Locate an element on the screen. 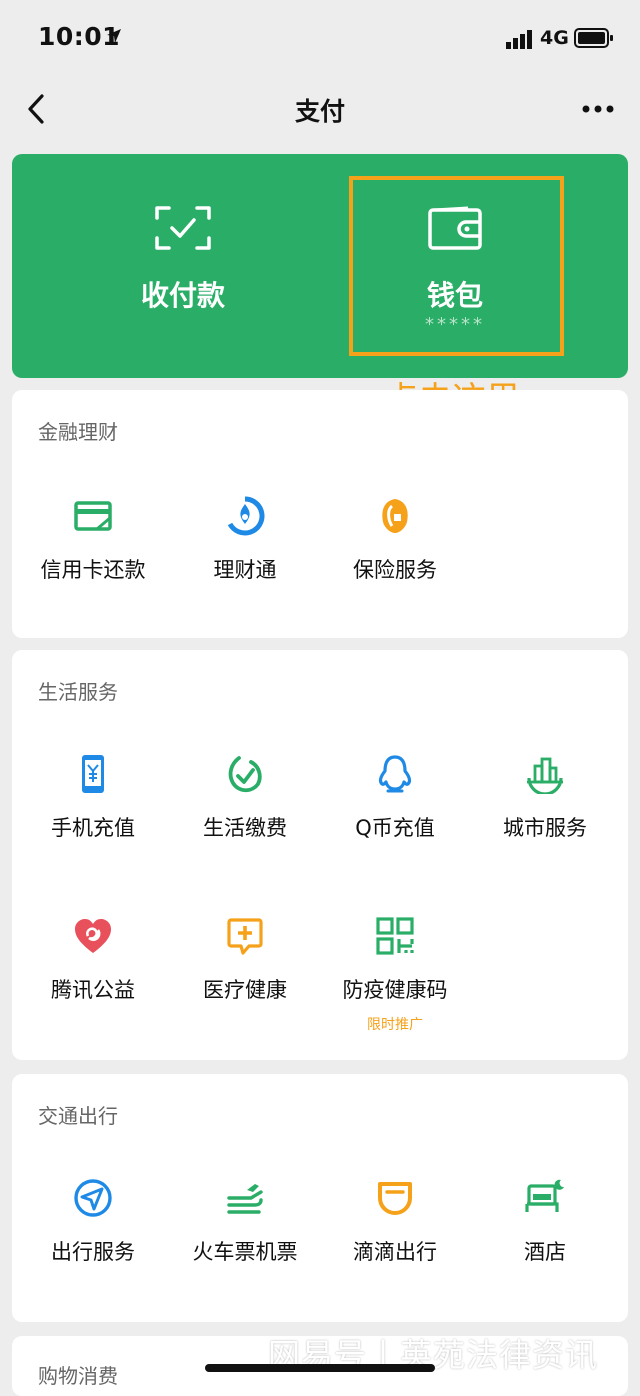 The height and width of the screenshot is (1396, 640). highlight-box is located at coordinates (456, 266).